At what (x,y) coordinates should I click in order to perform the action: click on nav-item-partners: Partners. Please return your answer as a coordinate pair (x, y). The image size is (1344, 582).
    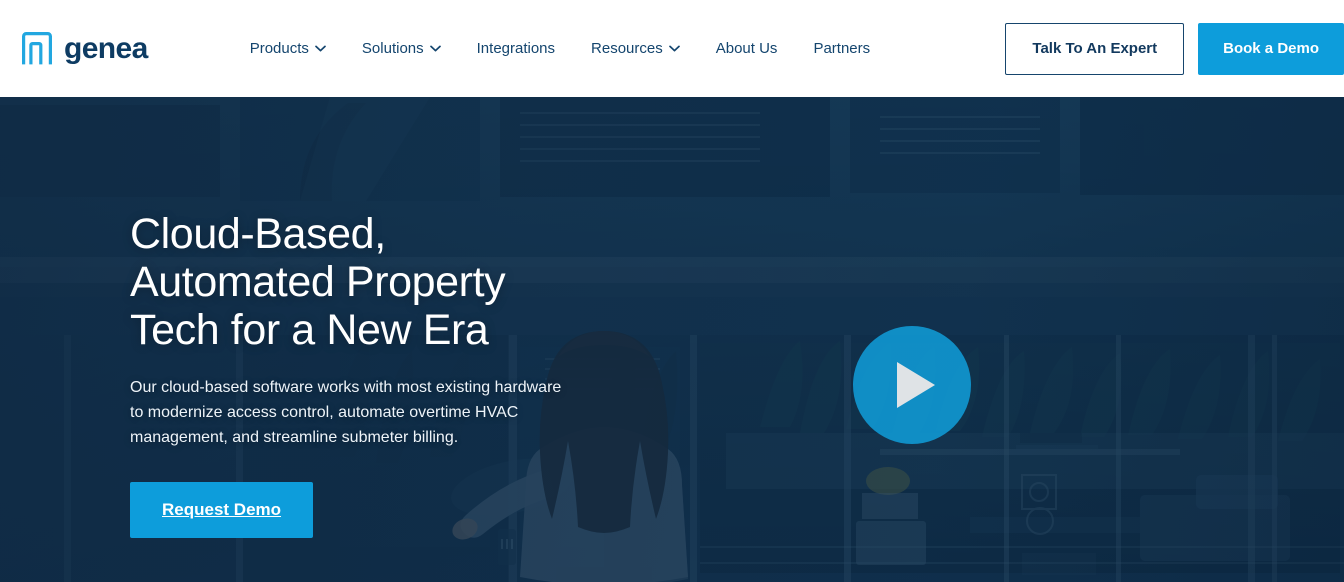
    Looking at the image, I should click on (841, 48).